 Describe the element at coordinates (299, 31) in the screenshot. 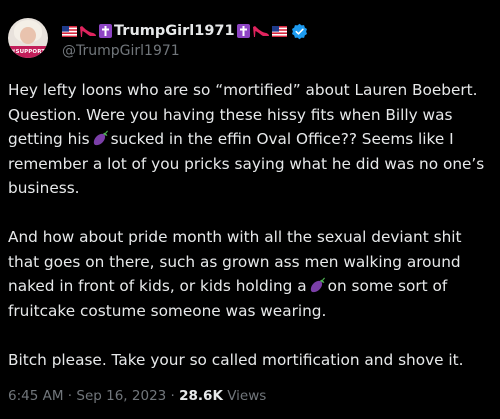

I see `verified-badge-icon` at that location.